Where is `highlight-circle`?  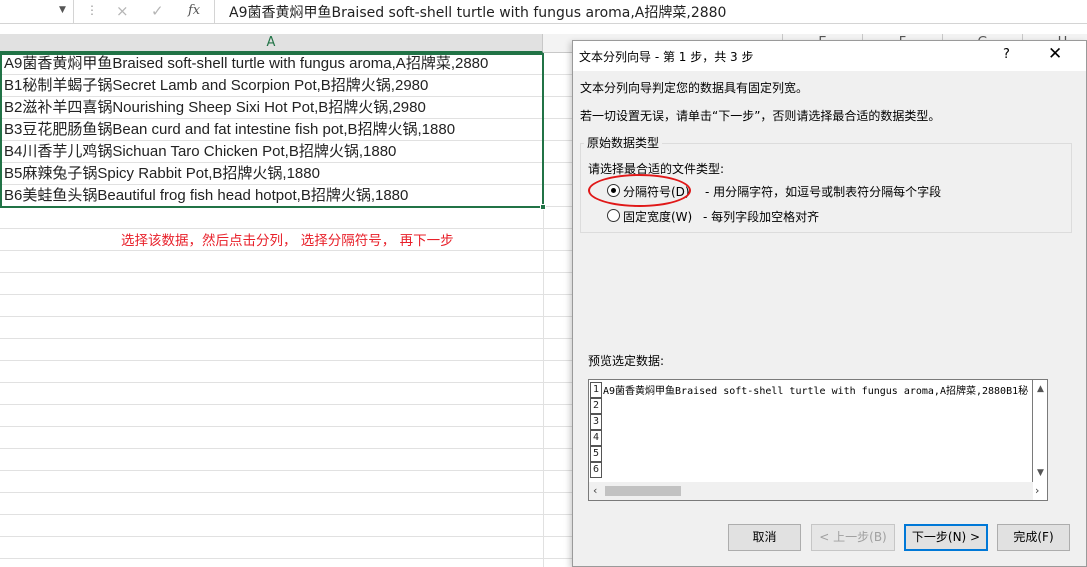 highlight-circle is located at coordinates (639, 190).